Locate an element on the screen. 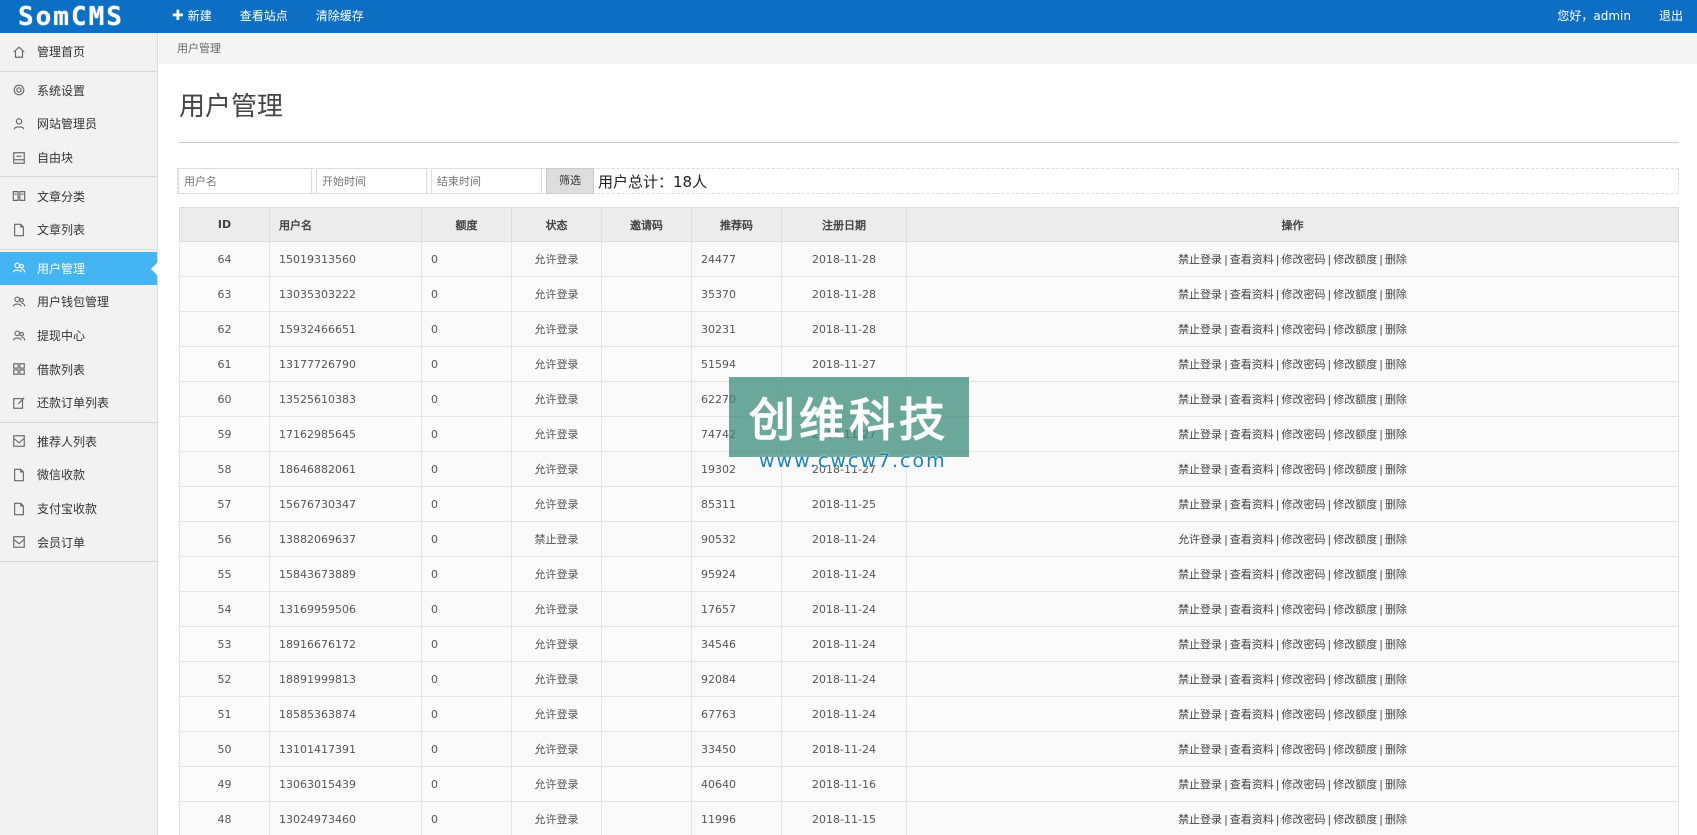 The image size is (1697, 835). sidebar-item: 推荐人列表 is located at coordinates (78, 442).